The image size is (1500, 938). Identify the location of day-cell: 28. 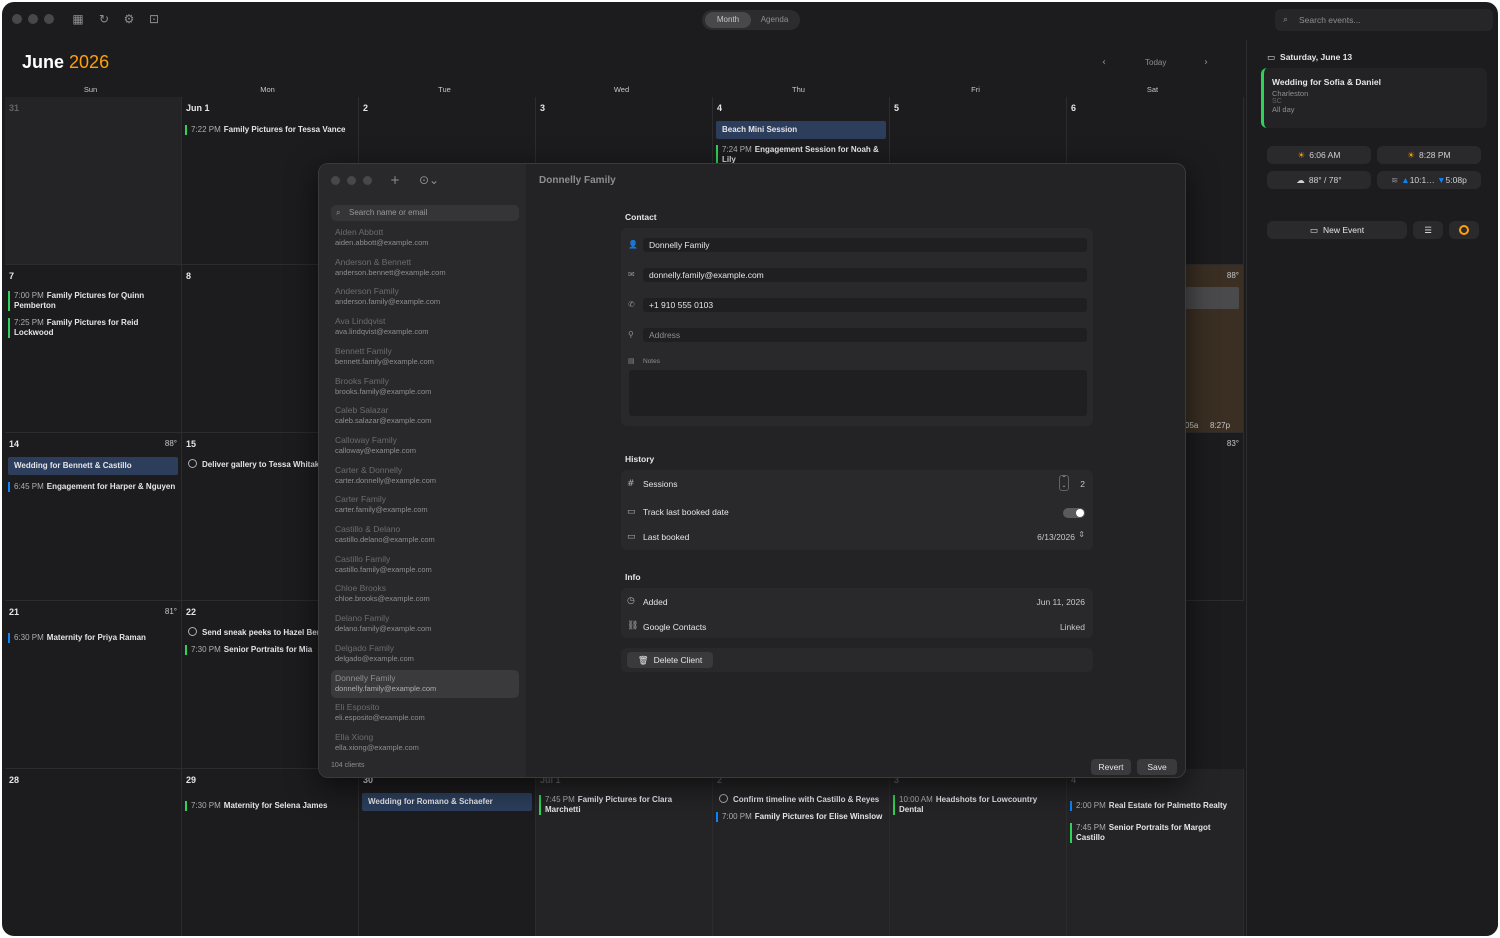
(93, 852).